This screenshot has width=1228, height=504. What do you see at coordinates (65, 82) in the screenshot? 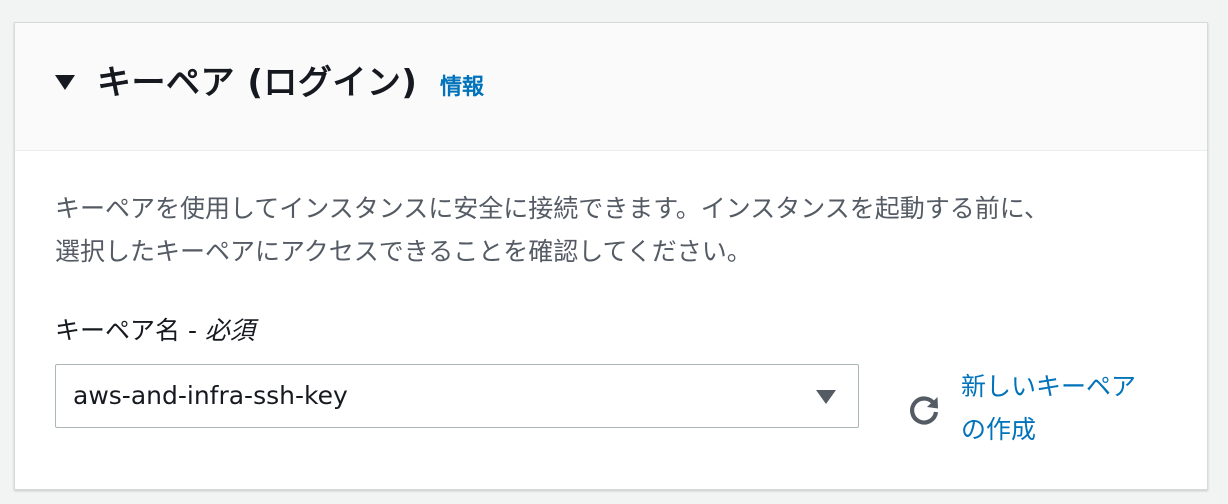
I see `expand-toggle-icon` at bounding box center [65, 82].